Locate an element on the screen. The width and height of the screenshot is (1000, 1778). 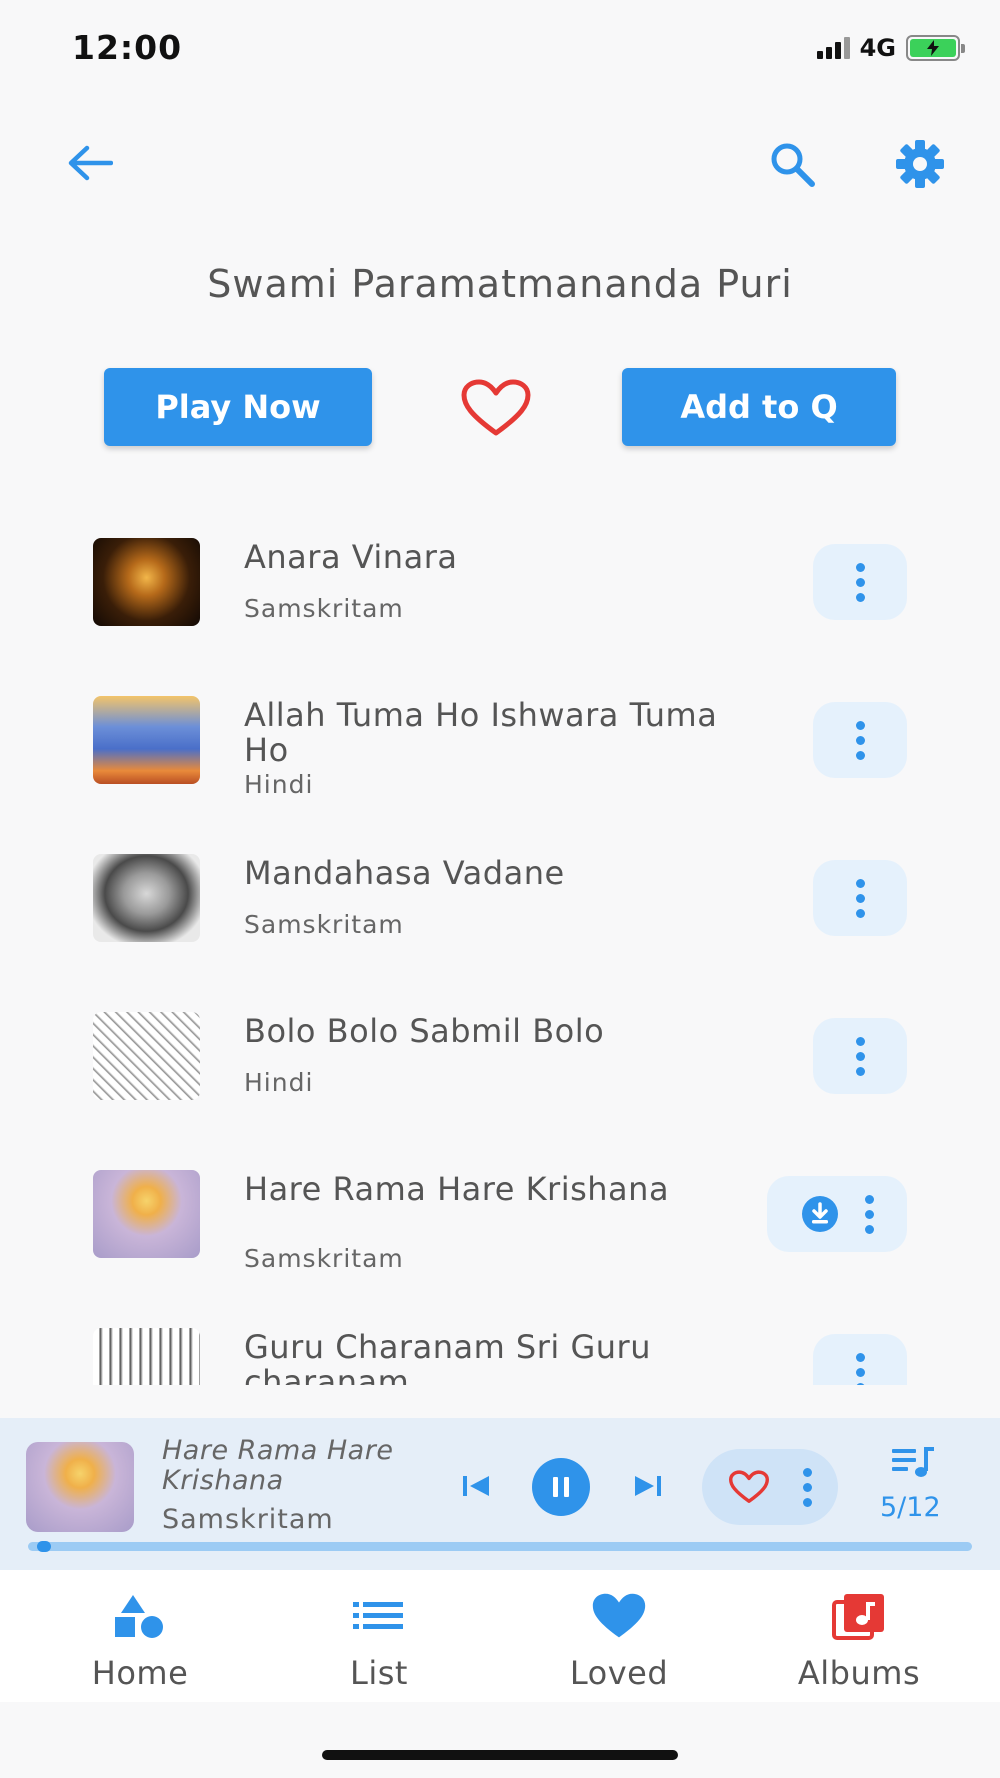
pause-button is located at coordinates (561, 1487).